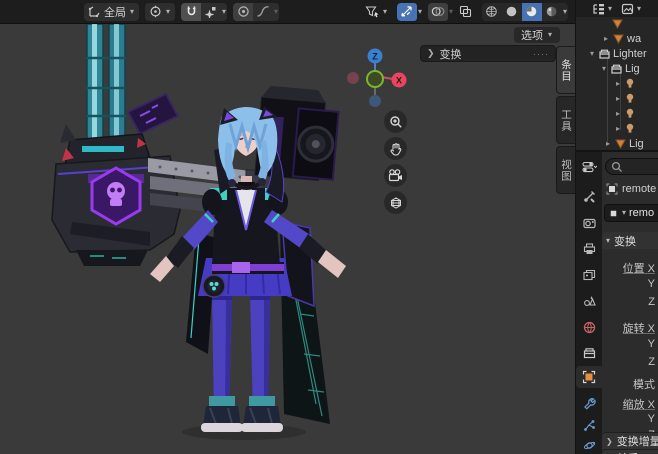 The width and height of the screenshot is (658, 454). I want to click on object-name-field: ▾ remo, so click(631, 213).